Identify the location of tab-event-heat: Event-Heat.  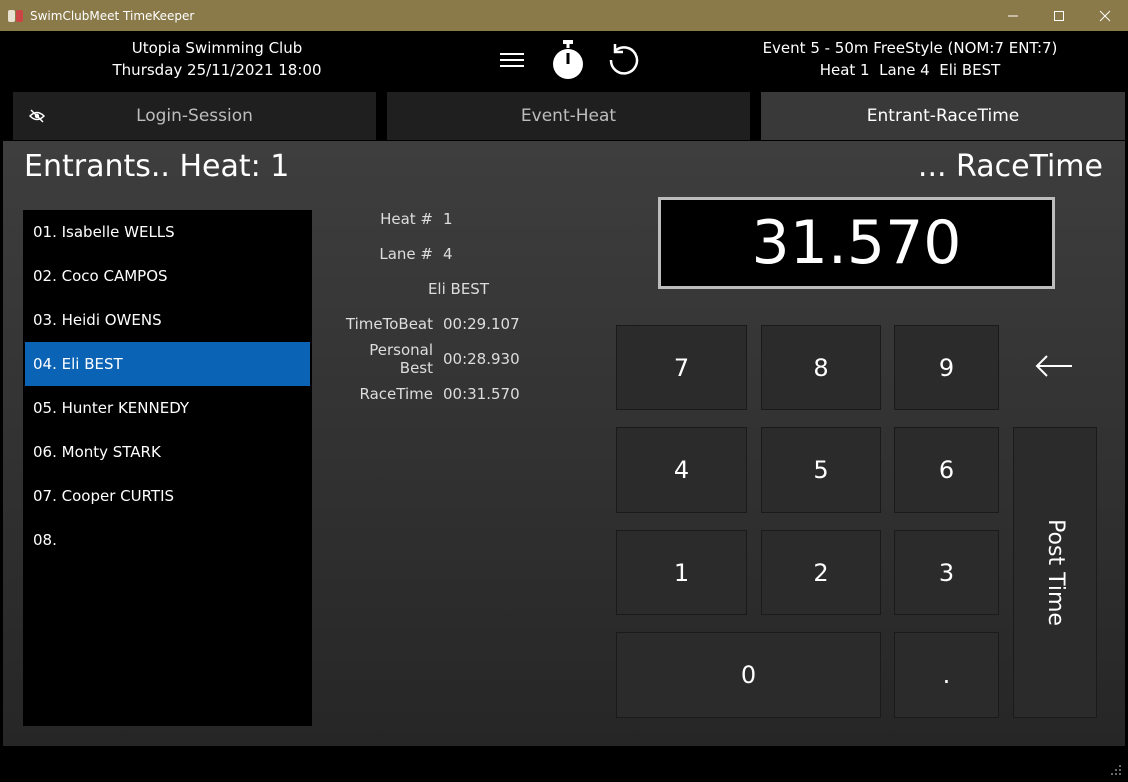
(568, 116).